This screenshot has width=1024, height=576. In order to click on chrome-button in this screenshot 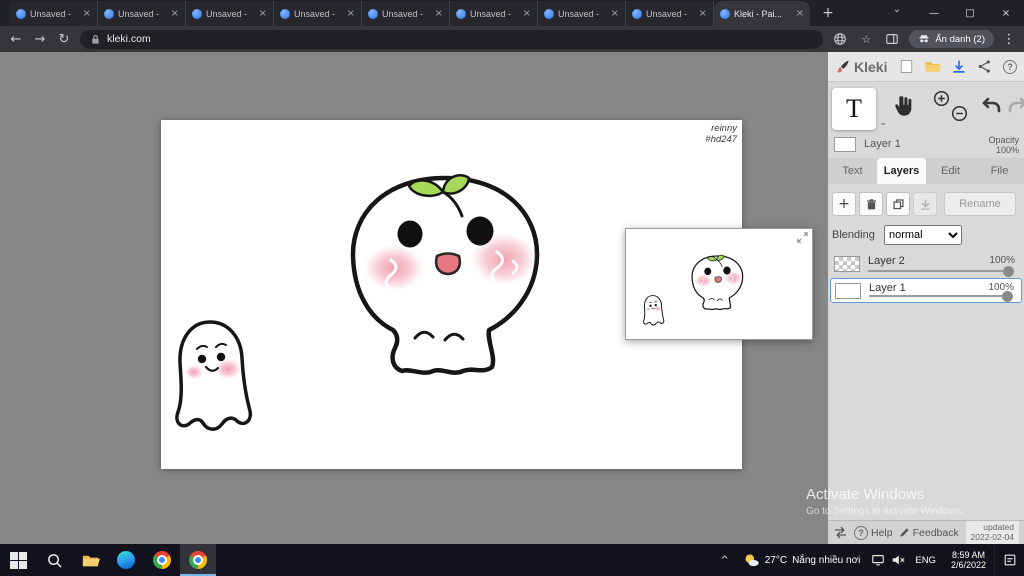, I will do `click(162, 560)`.